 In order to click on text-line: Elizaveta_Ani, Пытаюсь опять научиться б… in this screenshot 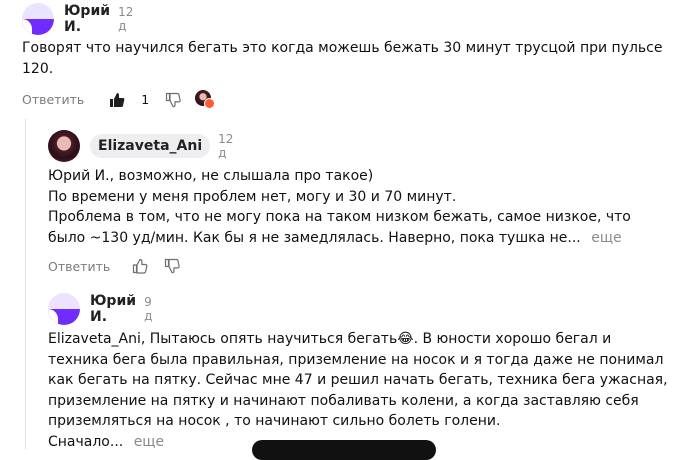, I will do `click(330, 339)`.